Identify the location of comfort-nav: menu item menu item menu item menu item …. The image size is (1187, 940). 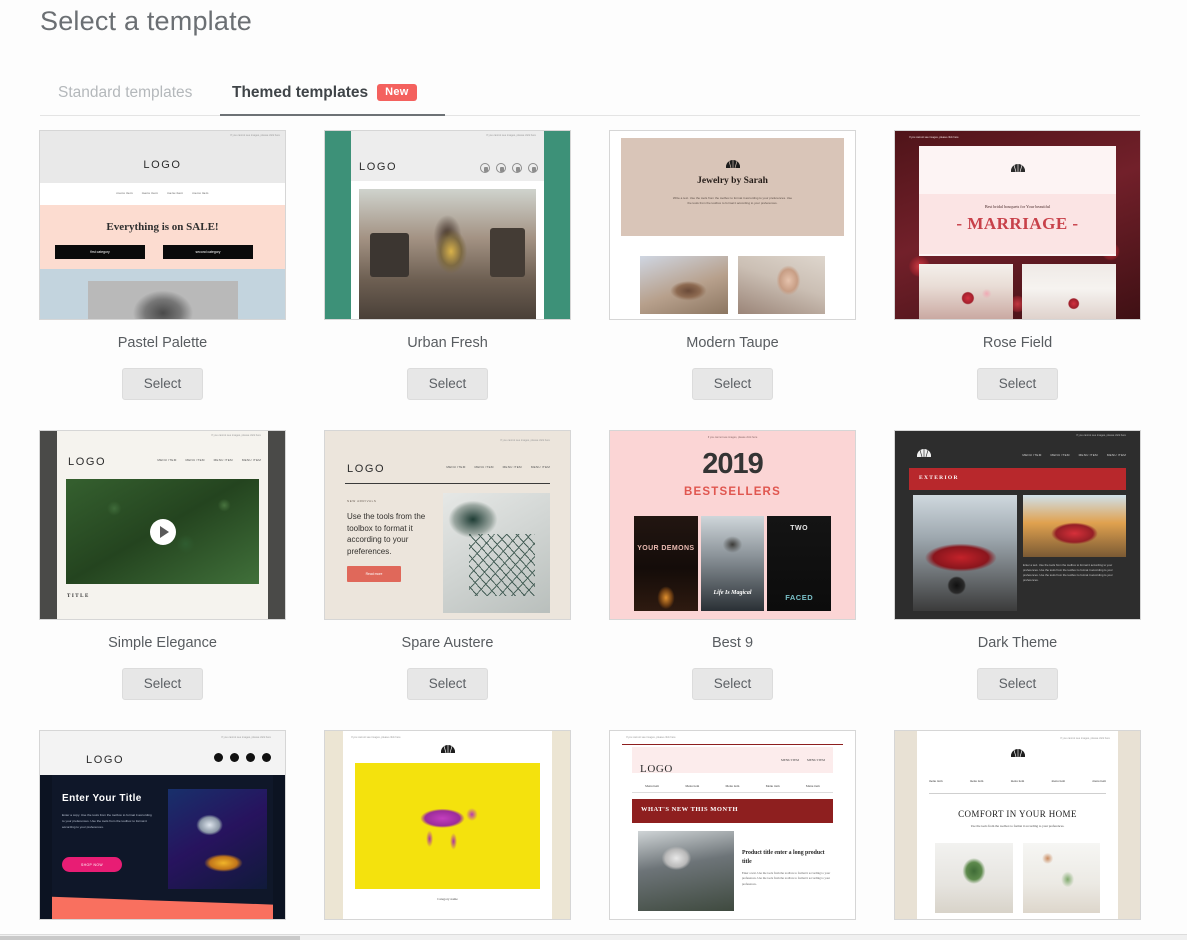
(1017, 781).